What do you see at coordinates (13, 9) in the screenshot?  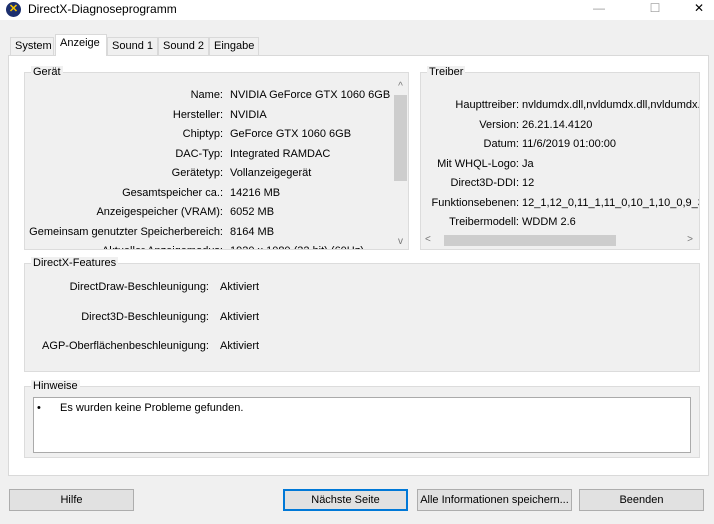 I see `directx-app-icon: ✕` at bounding box center [13, 9].